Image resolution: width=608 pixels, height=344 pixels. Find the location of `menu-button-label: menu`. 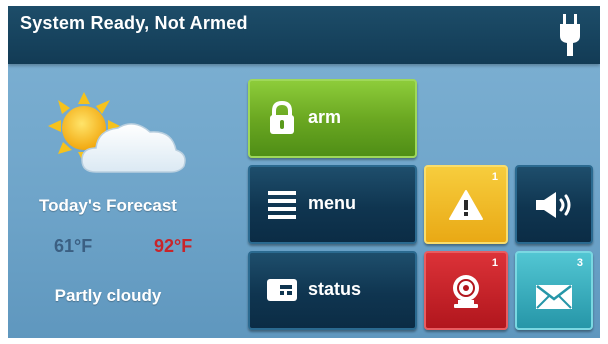

menu-button-label: menu is located at coordinates (332, 203).